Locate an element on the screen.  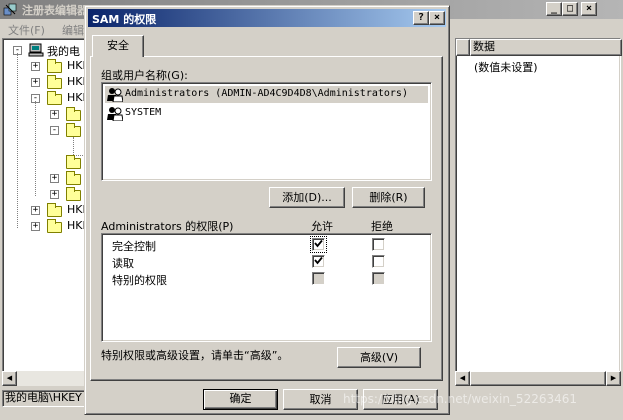
list-header: 数据 is located at coordinates (539, 47).